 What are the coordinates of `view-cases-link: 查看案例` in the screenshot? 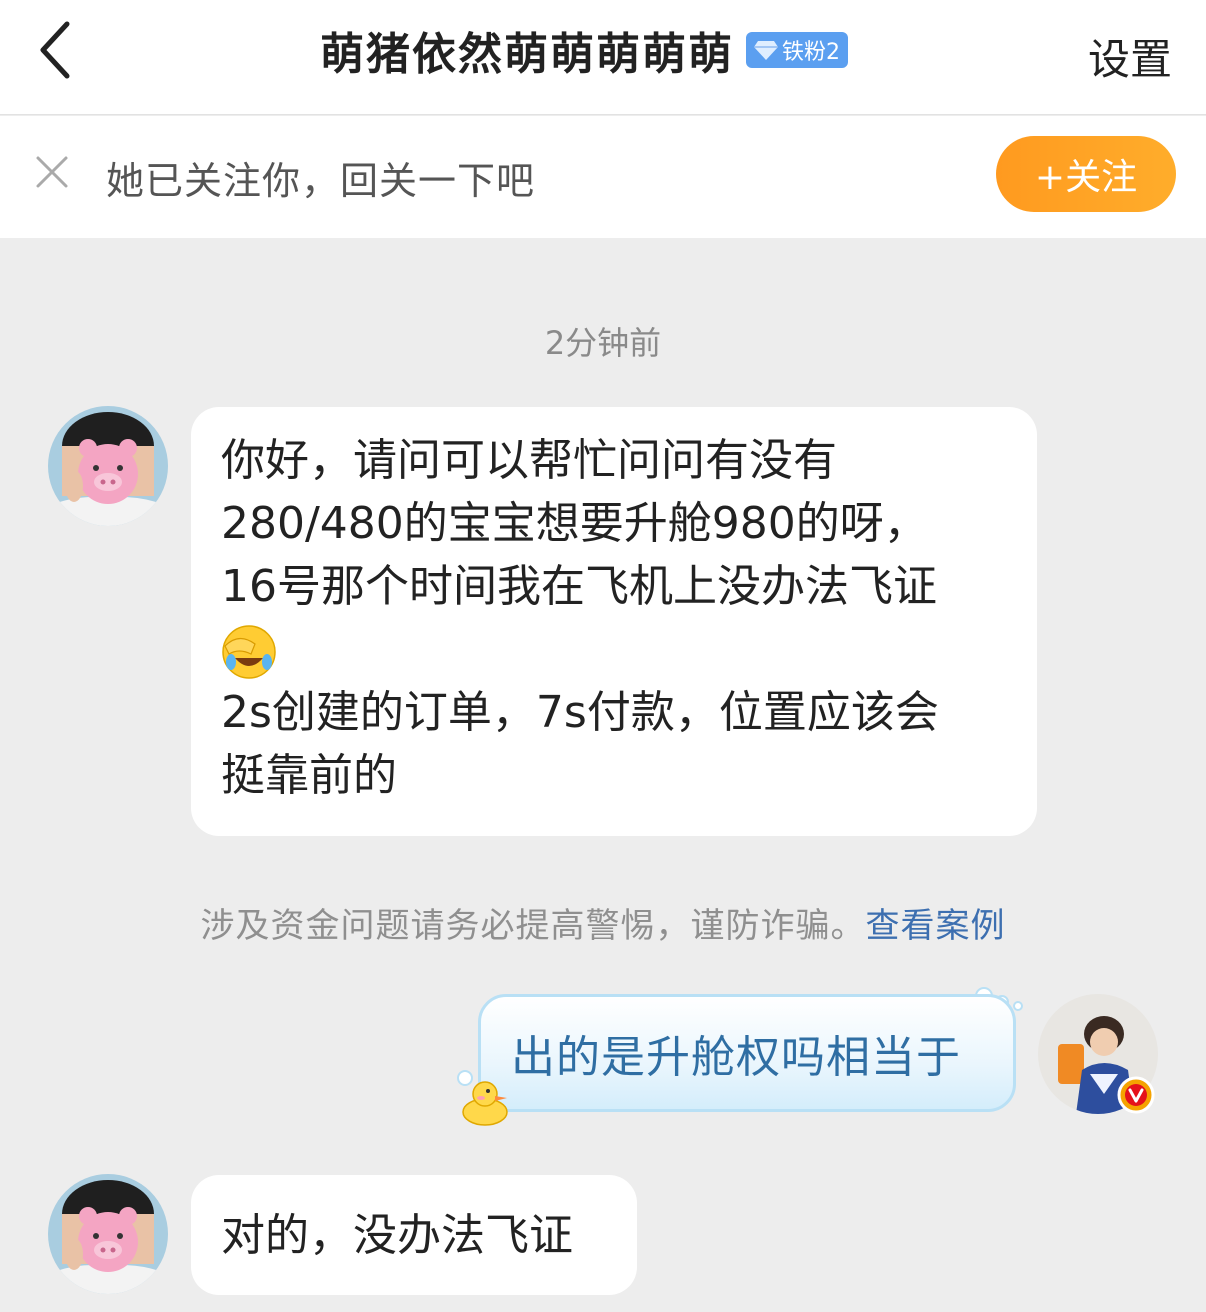 It's located at (936, 926).